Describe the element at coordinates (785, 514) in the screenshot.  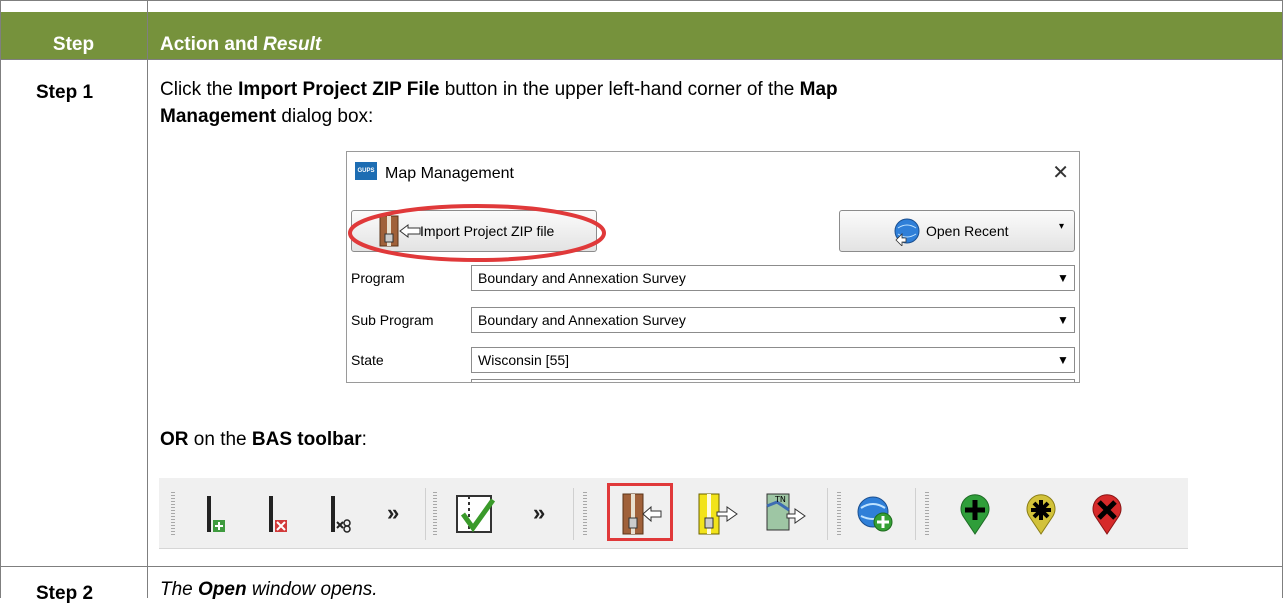
I see `export-map-icon: TN` at that location.